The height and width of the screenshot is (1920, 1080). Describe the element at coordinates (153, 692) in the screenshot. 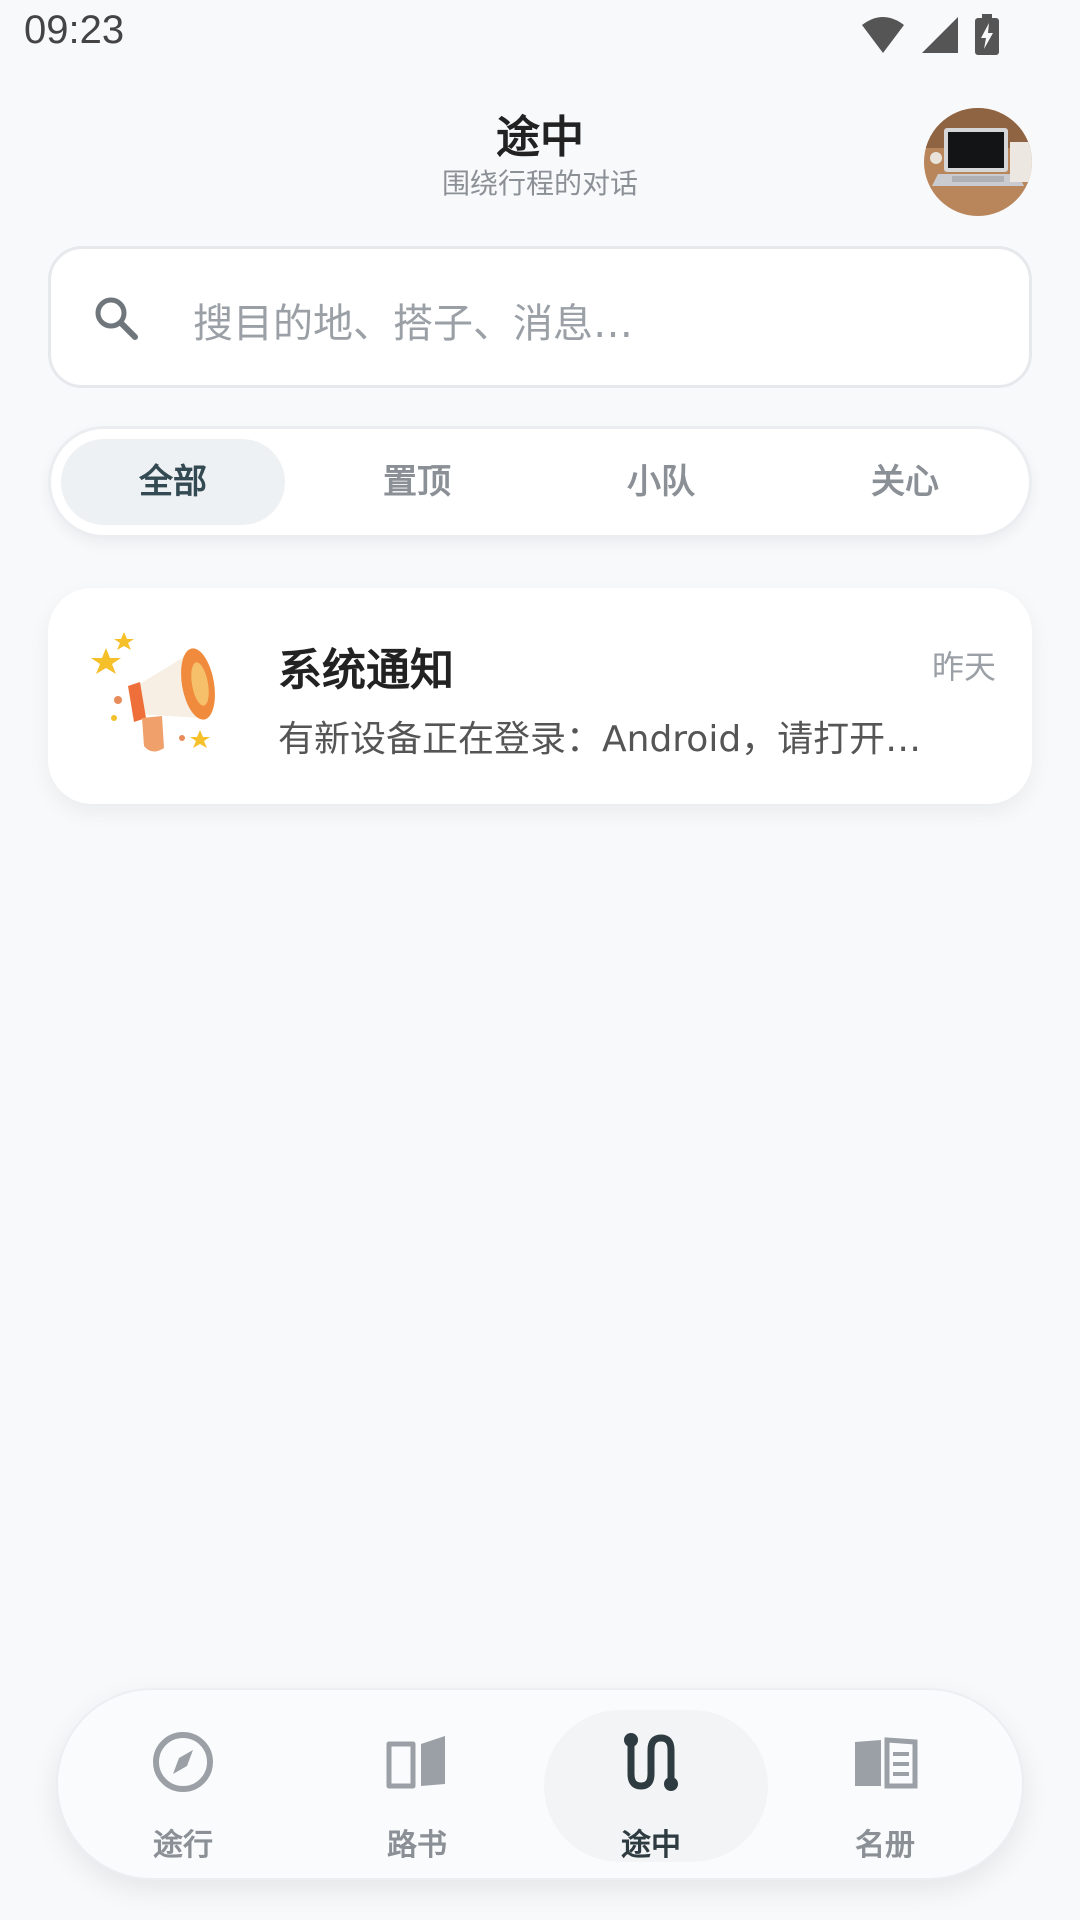

I see `megaphone-icon` at that location.